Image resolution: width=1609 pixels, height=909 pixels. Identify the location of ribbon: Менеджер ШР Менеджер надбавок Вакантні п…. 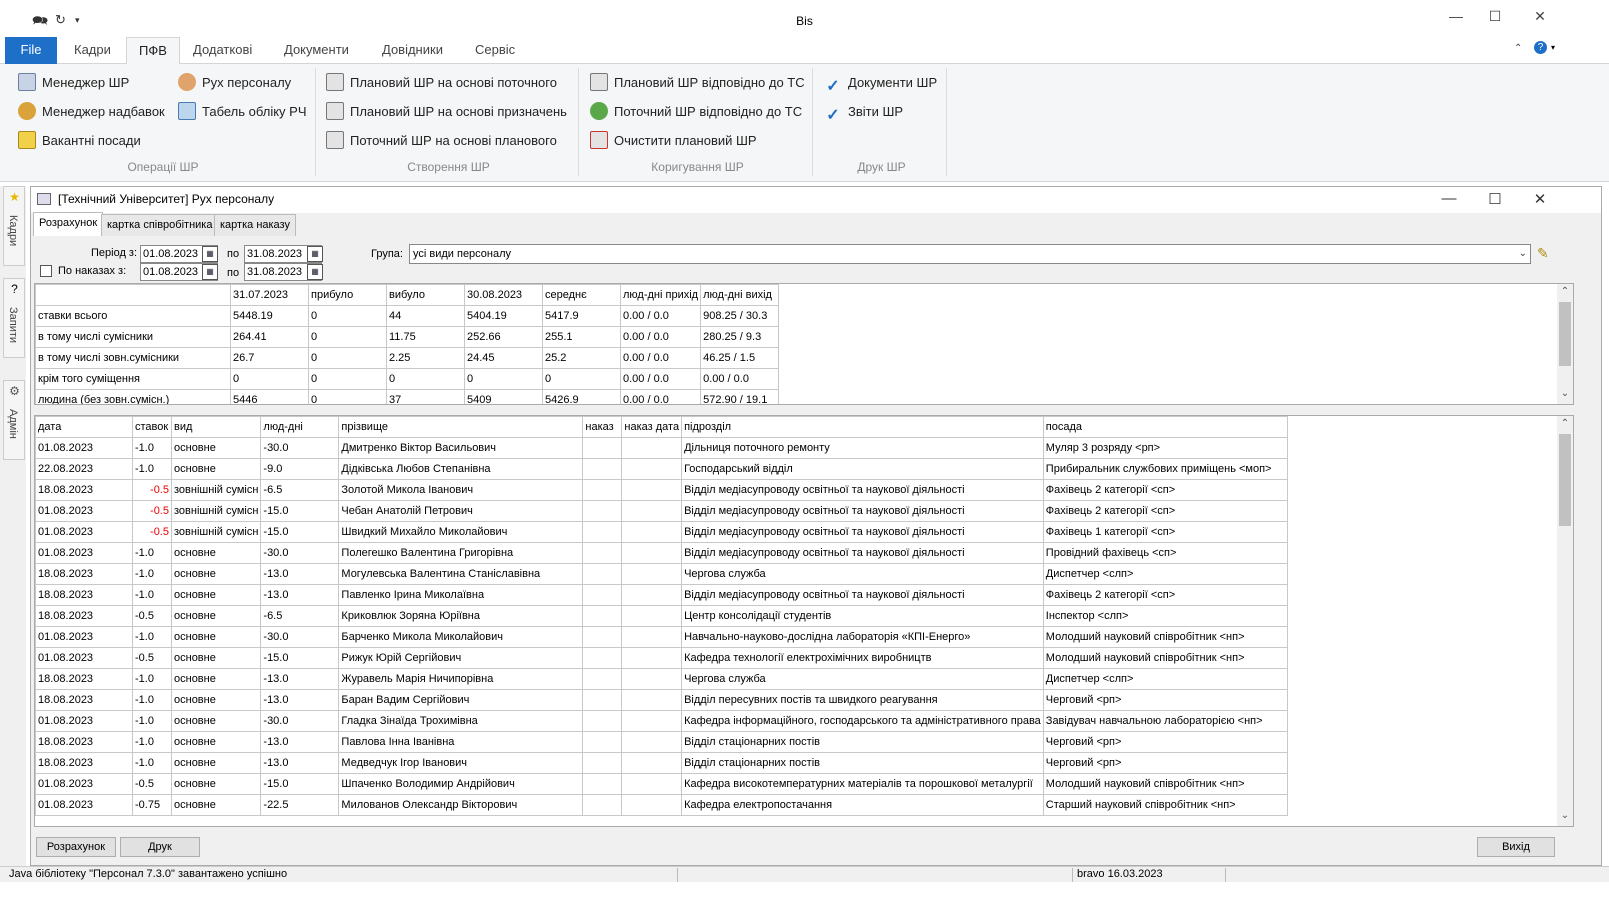
(804, 123).